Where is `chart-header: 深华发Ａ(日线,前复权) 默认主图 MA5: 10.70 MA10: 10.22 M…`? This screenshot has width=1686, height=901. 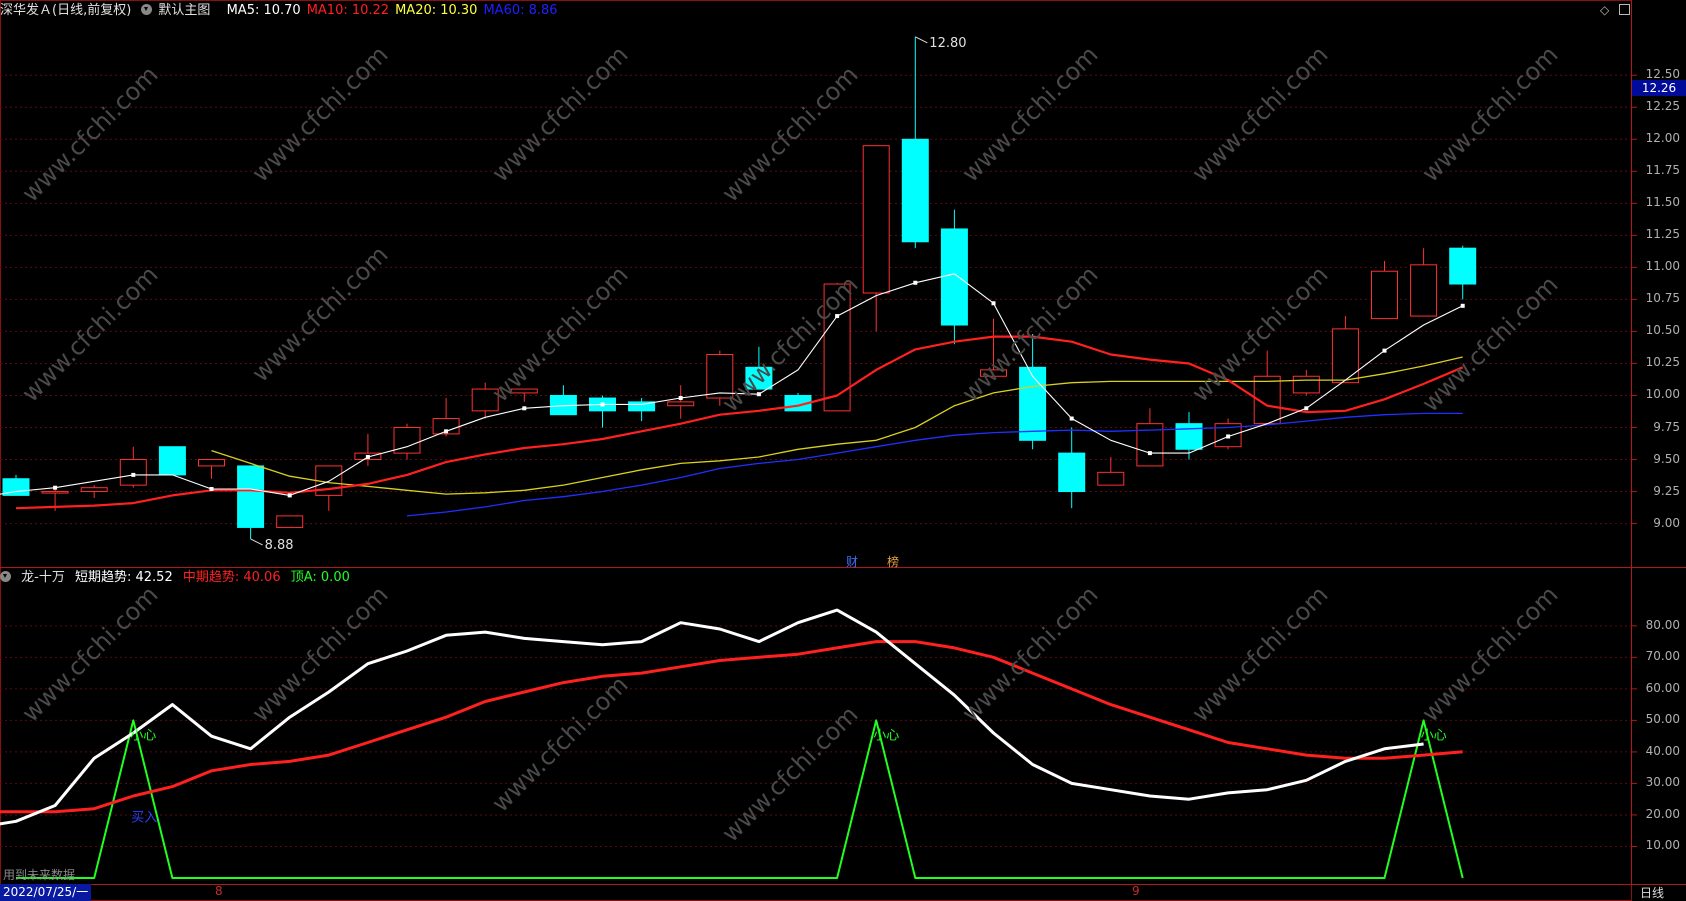 chart-header: 深华发Ａ(日线,前复权) 默认主图 MA5: 10.70 MA10: 10.22 M… is located at coordinates (815, 11).